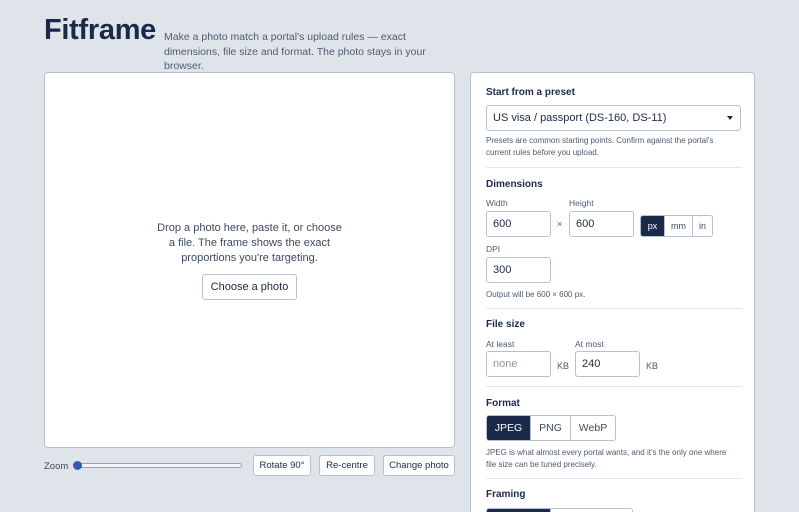  What do you see at coordinates (581, 203) in the screenshot?
I see `height-label: Height` at bounding box center [581, 203].